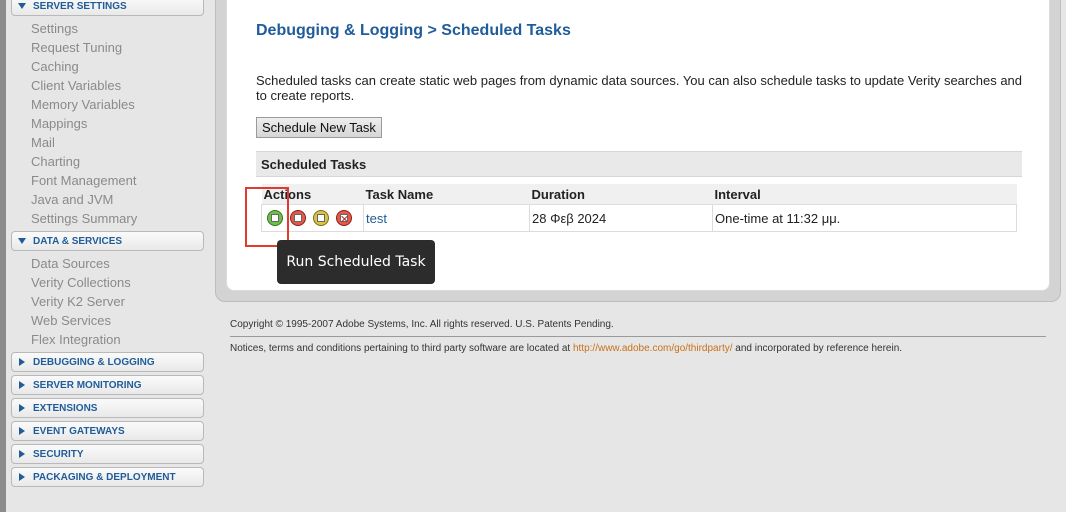 This screenshot has width=1066, height=512. Describe the element at coordinates (80, 6) in the screenshot. I see `section-label: SERVER SETTINGS` at that location.